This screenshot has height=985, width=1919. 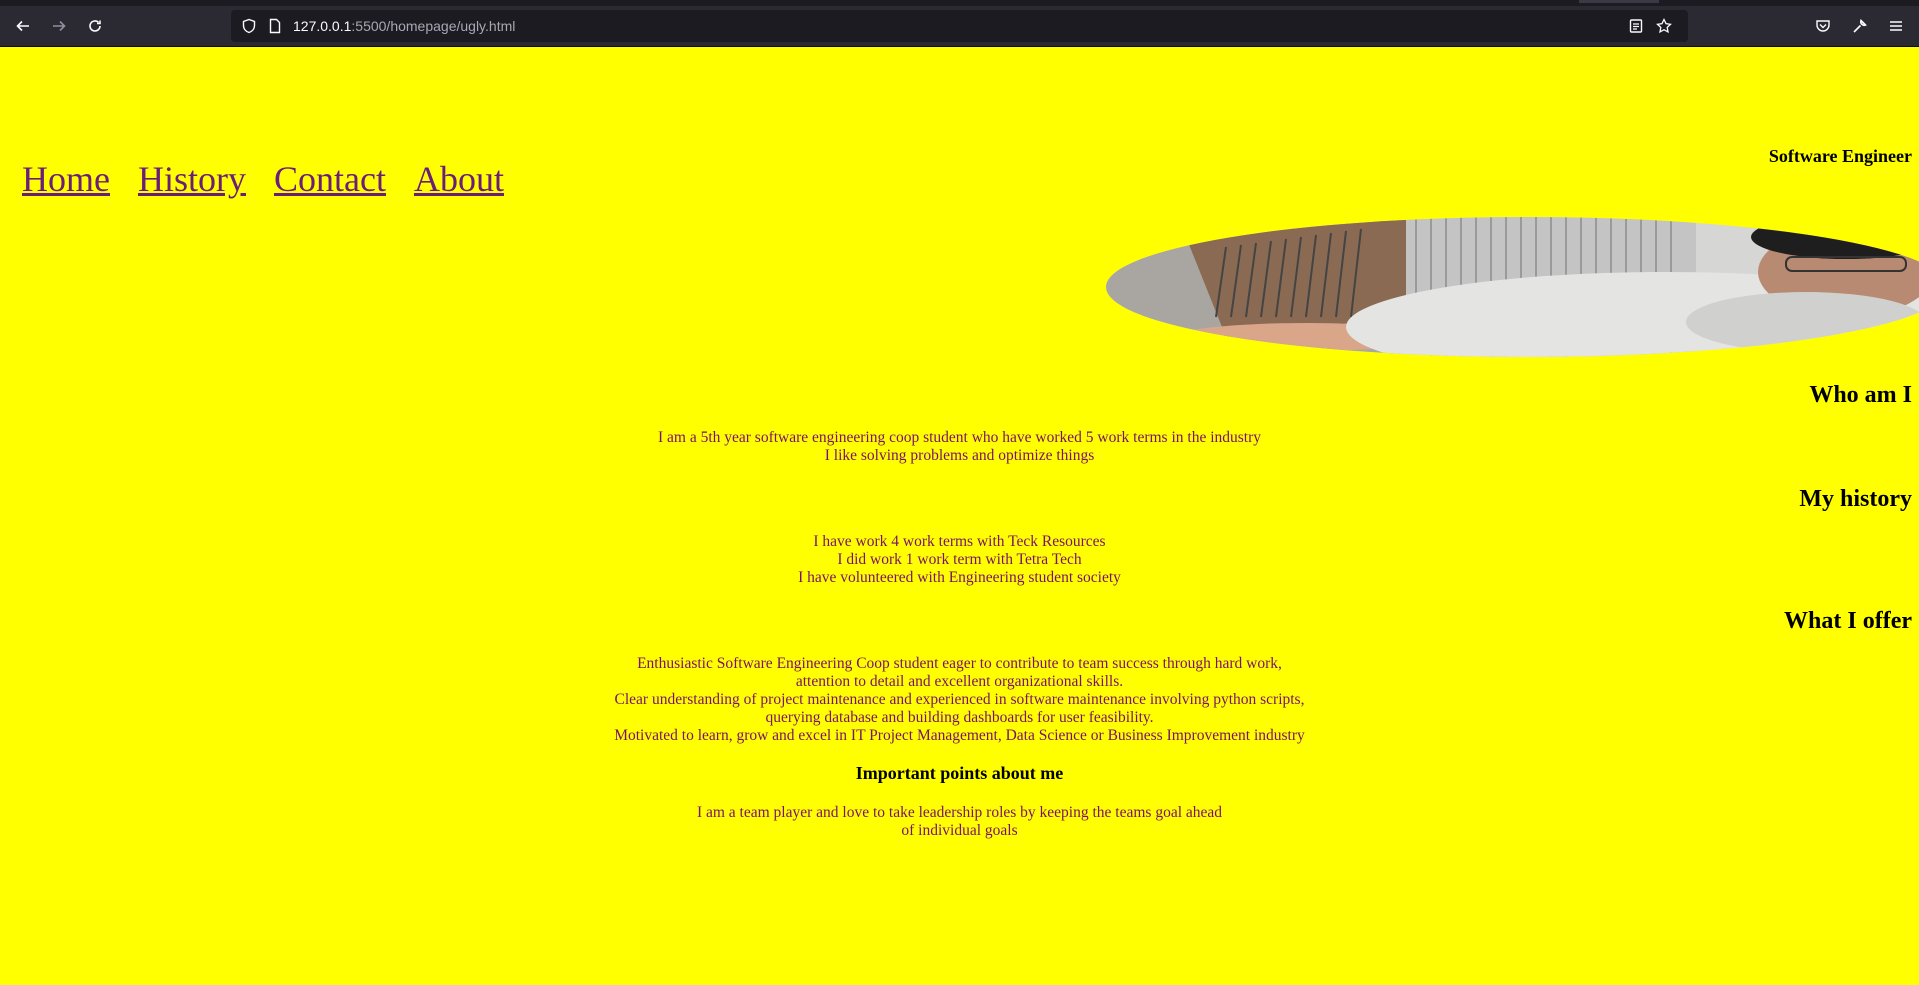 I want to click on role-title: Software Engineer, so click(x=1840, y=156).